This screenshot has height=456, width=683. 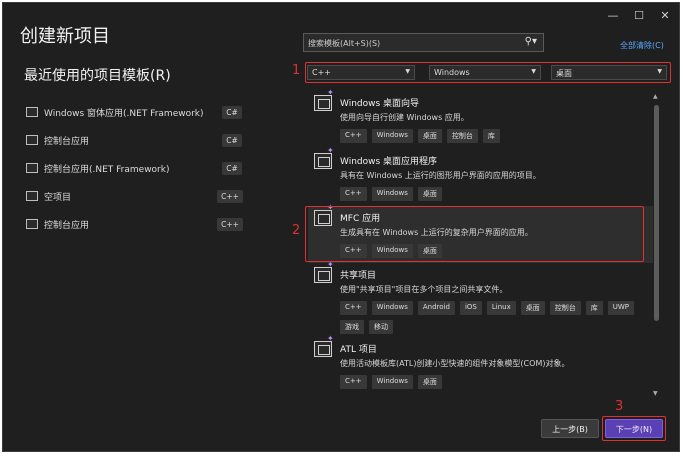 I want to click on template-list-scrollbar: ▲ ▼, so click(x=657, y=245).